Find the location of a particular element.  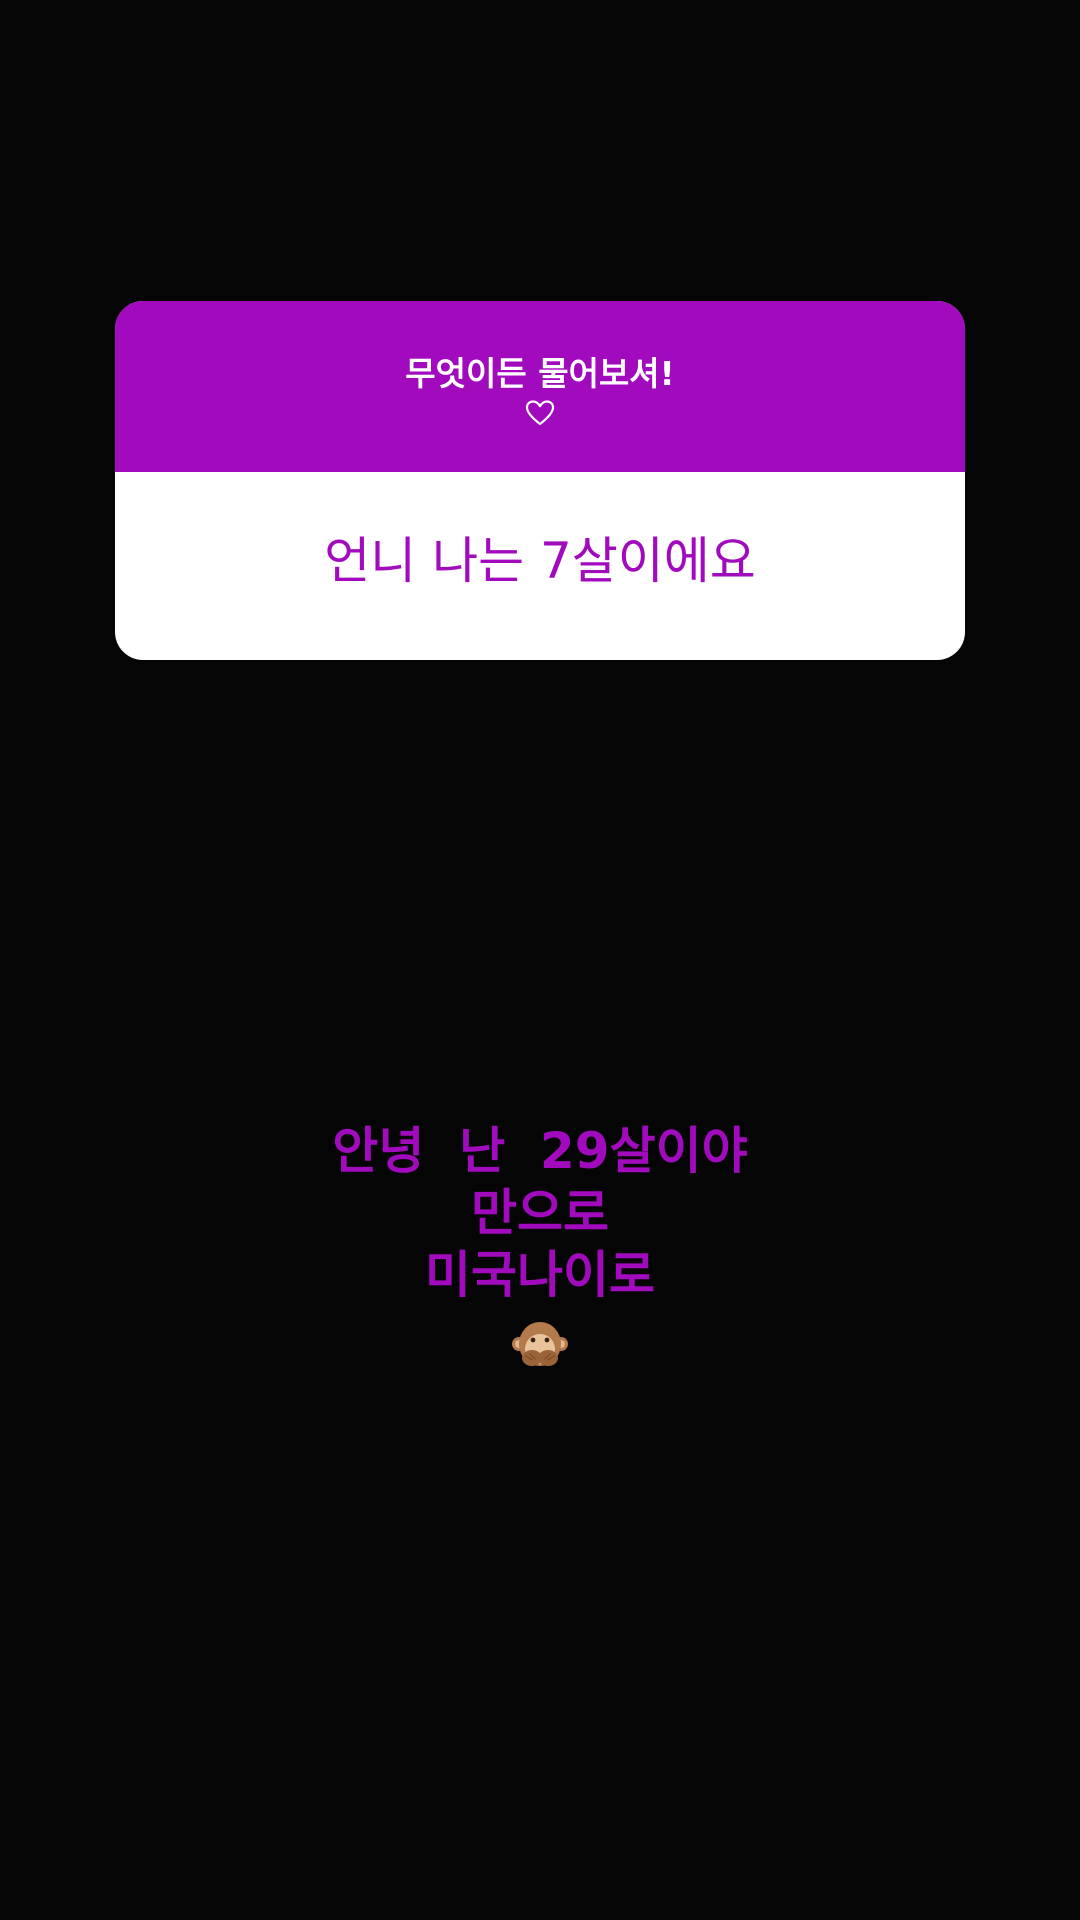

caption-line: 미국나이로 is located at coordinates (540, 1275).